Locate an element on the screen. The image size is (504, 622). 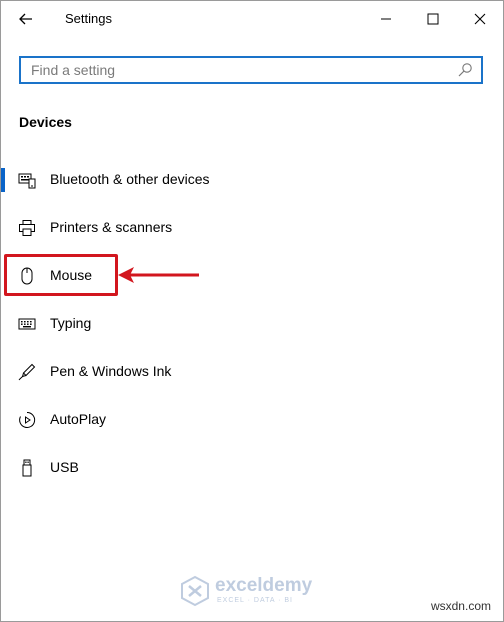
watermark-tagline: EXCEL · DATA · BI is located at coordinates (255, 600).